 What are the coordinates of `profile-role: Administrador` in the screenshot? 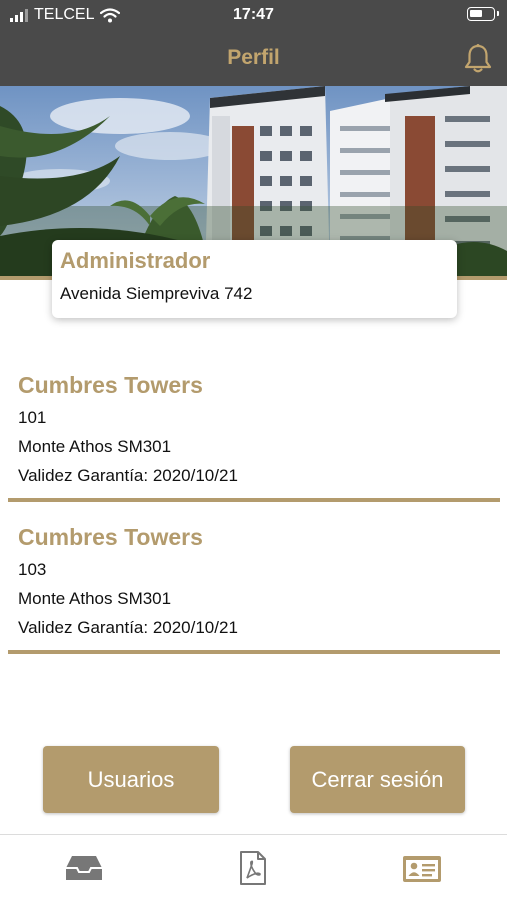 It's located at (135, 260).